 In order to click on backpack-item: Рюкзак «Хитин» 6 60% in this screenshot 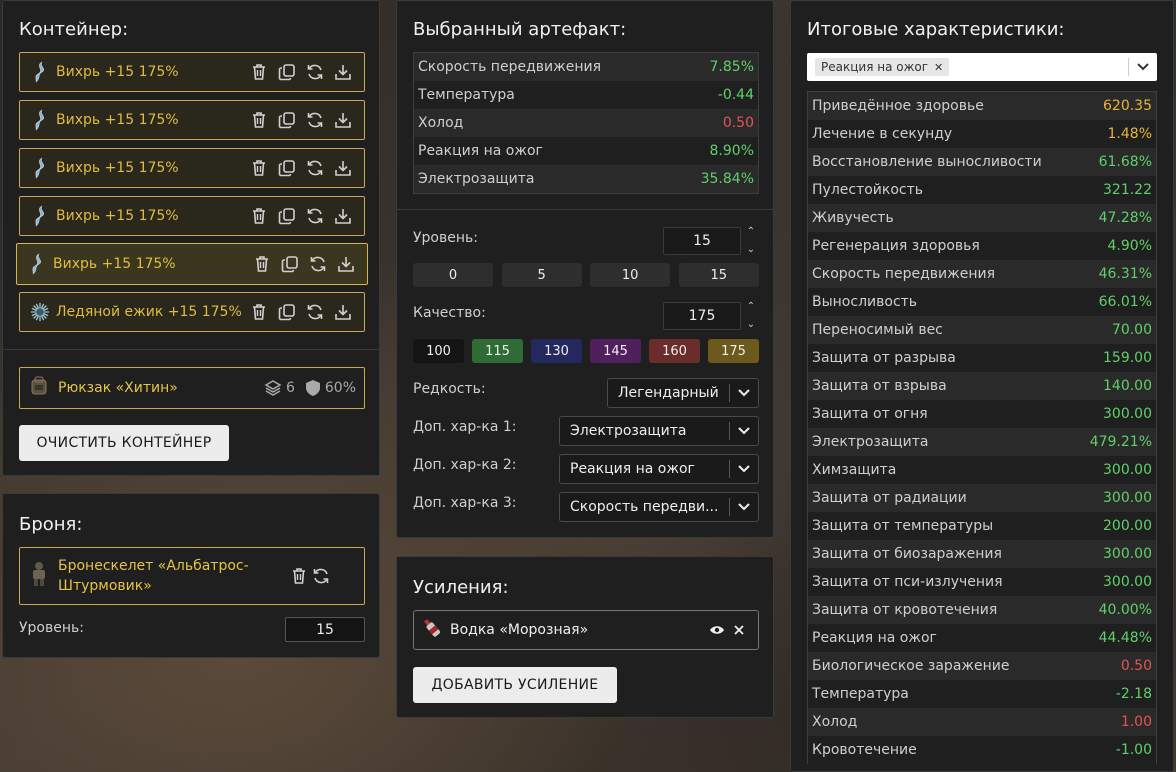, I will do `click(192, 388)`.